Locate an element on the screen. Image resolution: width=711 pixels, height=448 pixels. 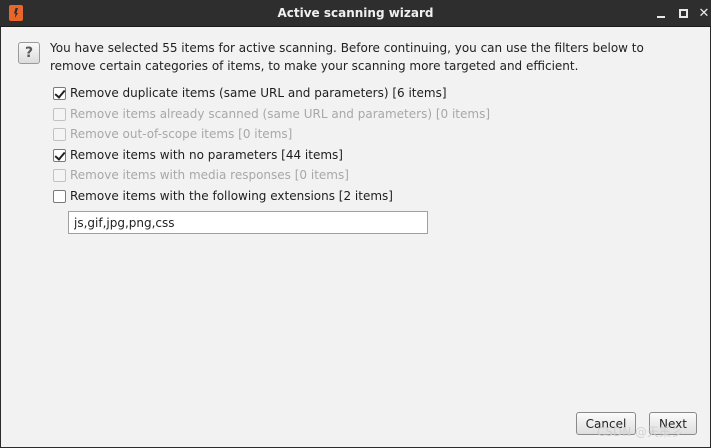
option-label: Remove out-of-scope items [0 items] is located at coordinates (181, 134).